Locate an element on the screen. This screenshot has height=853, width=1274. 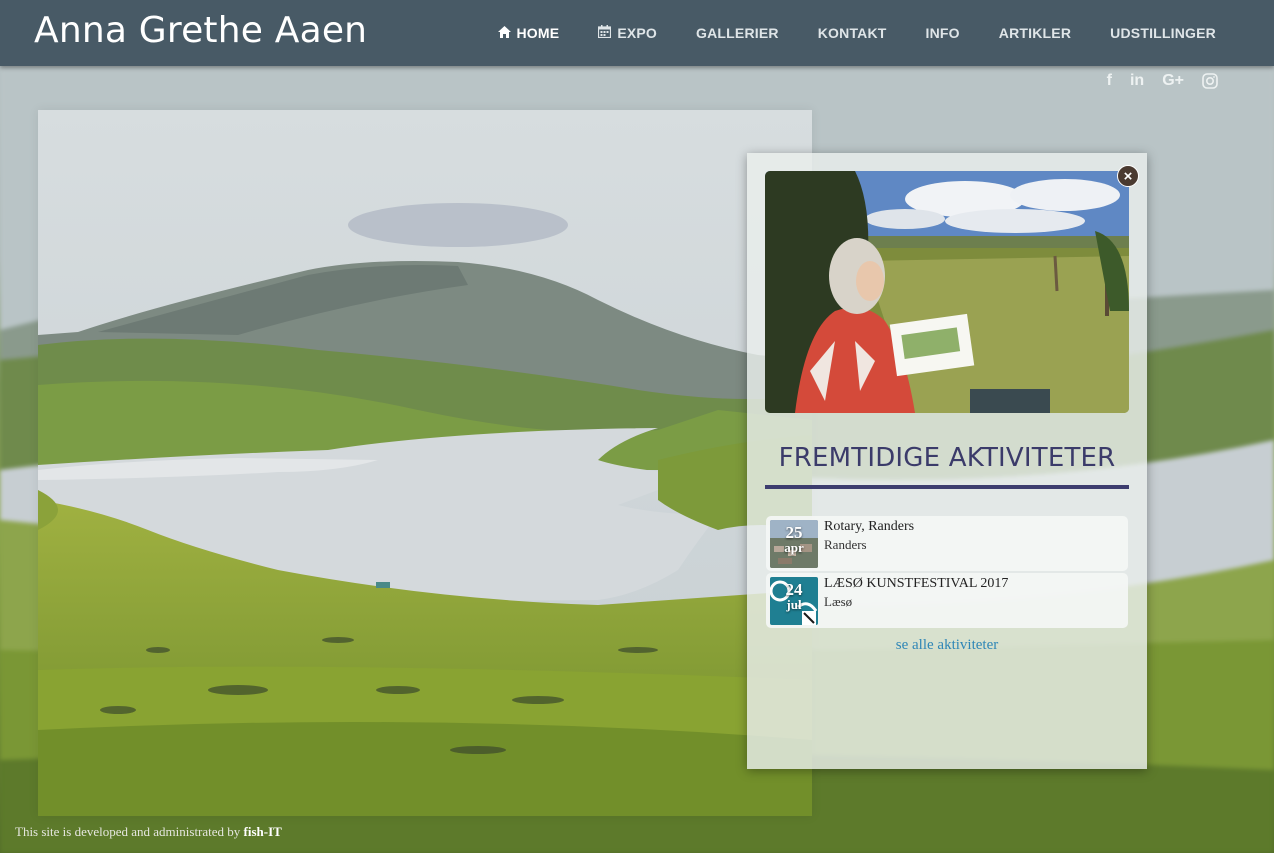
event-month: jul is located at coordinates (794, 604).